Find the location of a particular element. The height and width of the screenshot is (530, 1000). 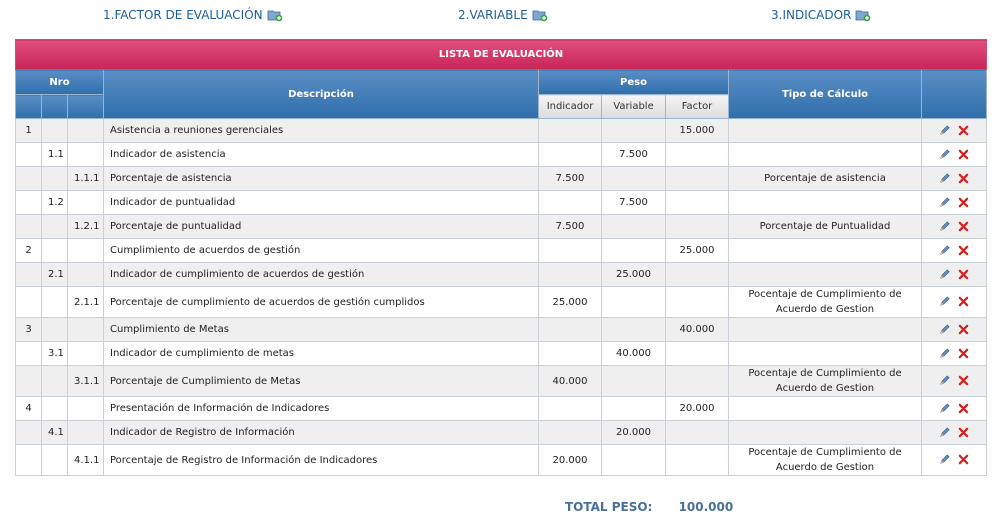

header-tipo-calculo: Tipo de Cálculo is located at coordinates (825, 94).